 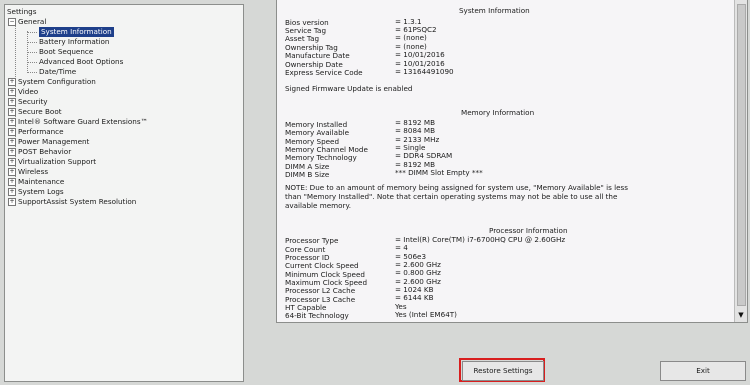 What do you see at coordinates (302, 38) in the screenshot?
I see `asset-tag-label: Asset Tag` at bounding box center [302, 38].